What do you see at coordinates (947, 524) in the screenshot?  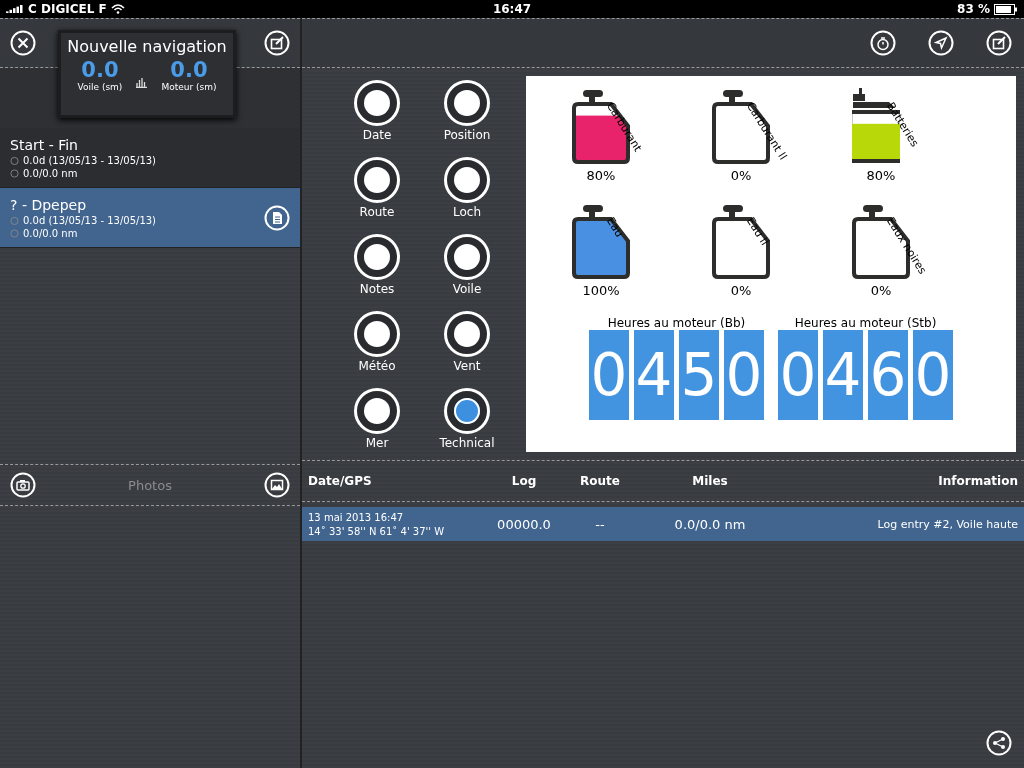 I see `log-information: Log entry #2, Voile haute` at bounding box center [947, 524].